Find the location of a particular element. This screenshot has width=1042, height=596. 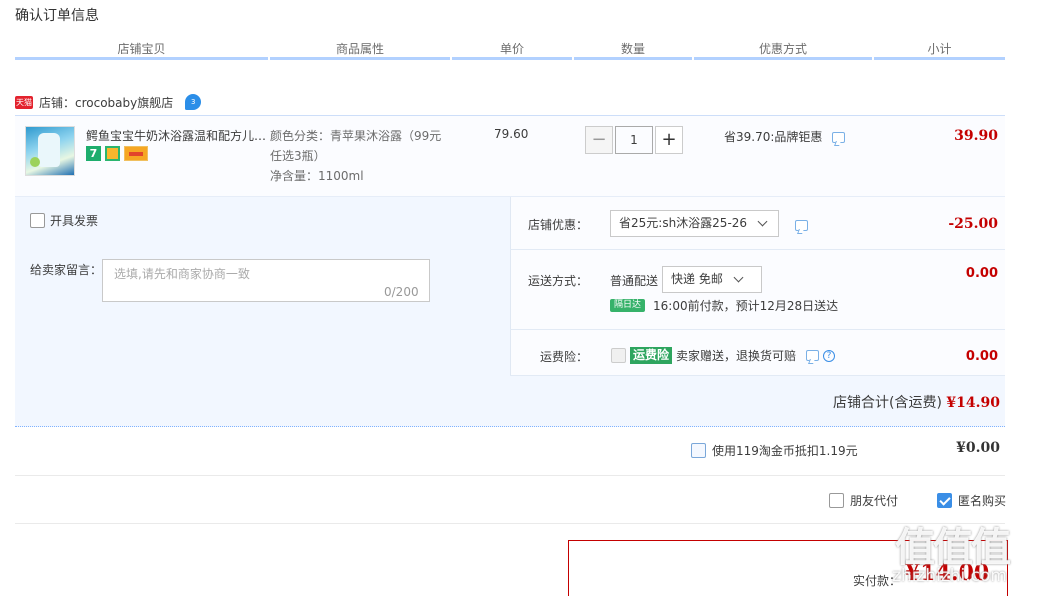

next-day-badge: 隔日达 is located at coordinates (628, 305).